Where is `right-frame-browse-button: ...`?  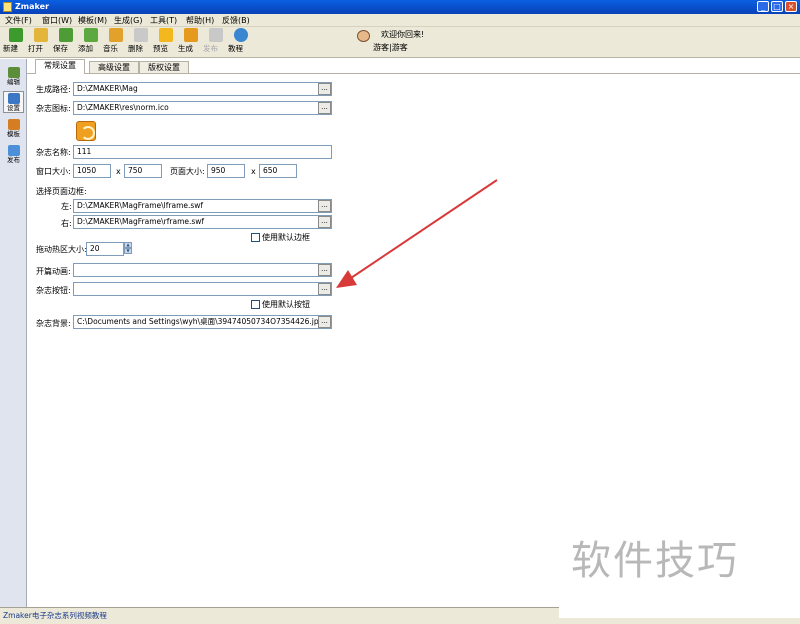
right-frame-browse-button: ... is located at coordinates (324, 222).